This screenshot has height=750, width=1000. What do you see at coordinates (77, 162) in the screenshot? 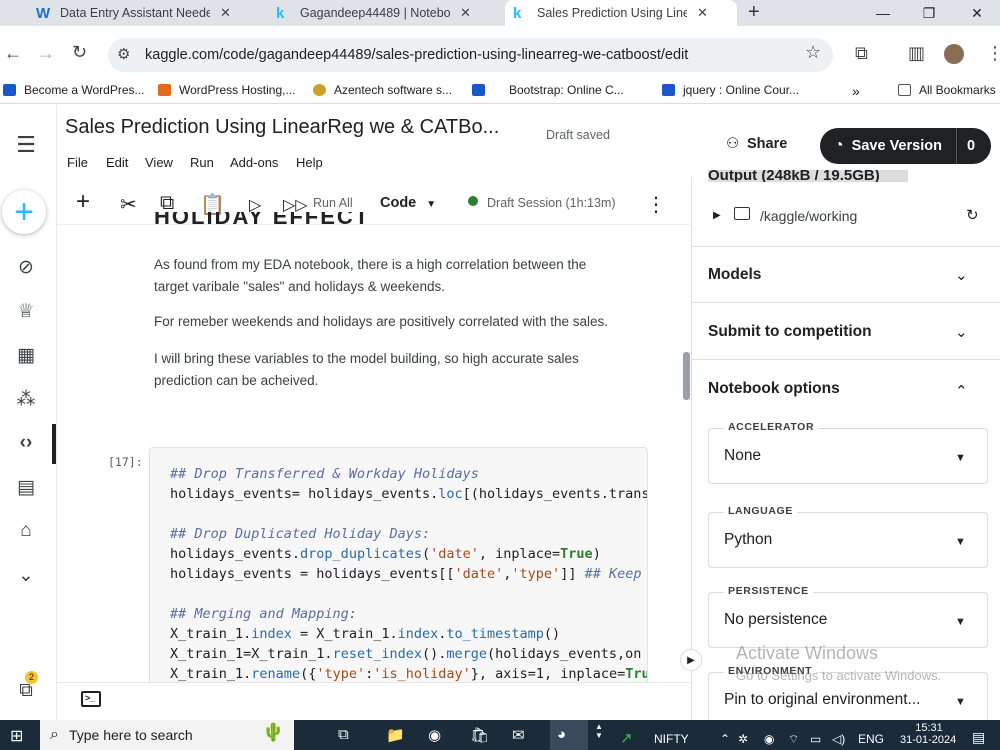
I see `menu-file: File` at bounding box center [77, 162].